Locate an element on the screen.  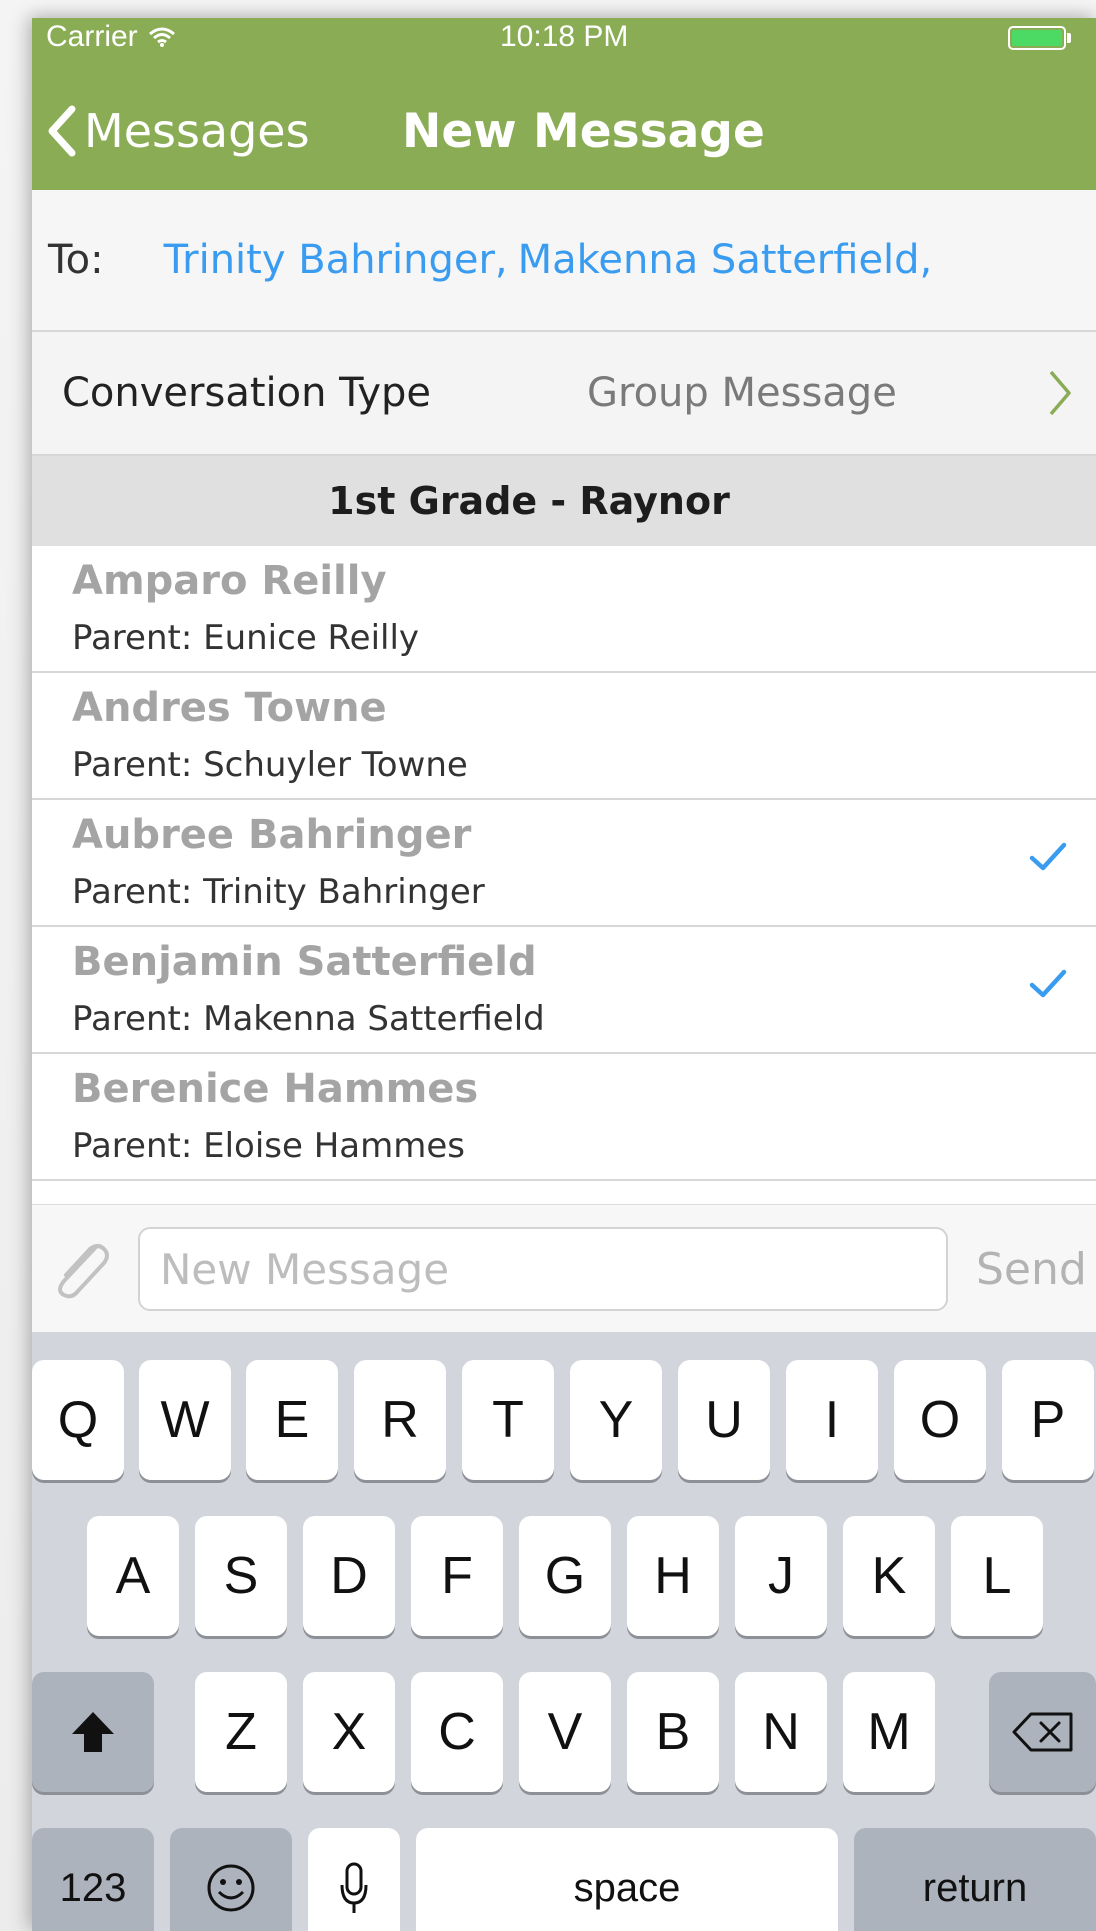
key-a: A is located at coordinates (133, 1576).